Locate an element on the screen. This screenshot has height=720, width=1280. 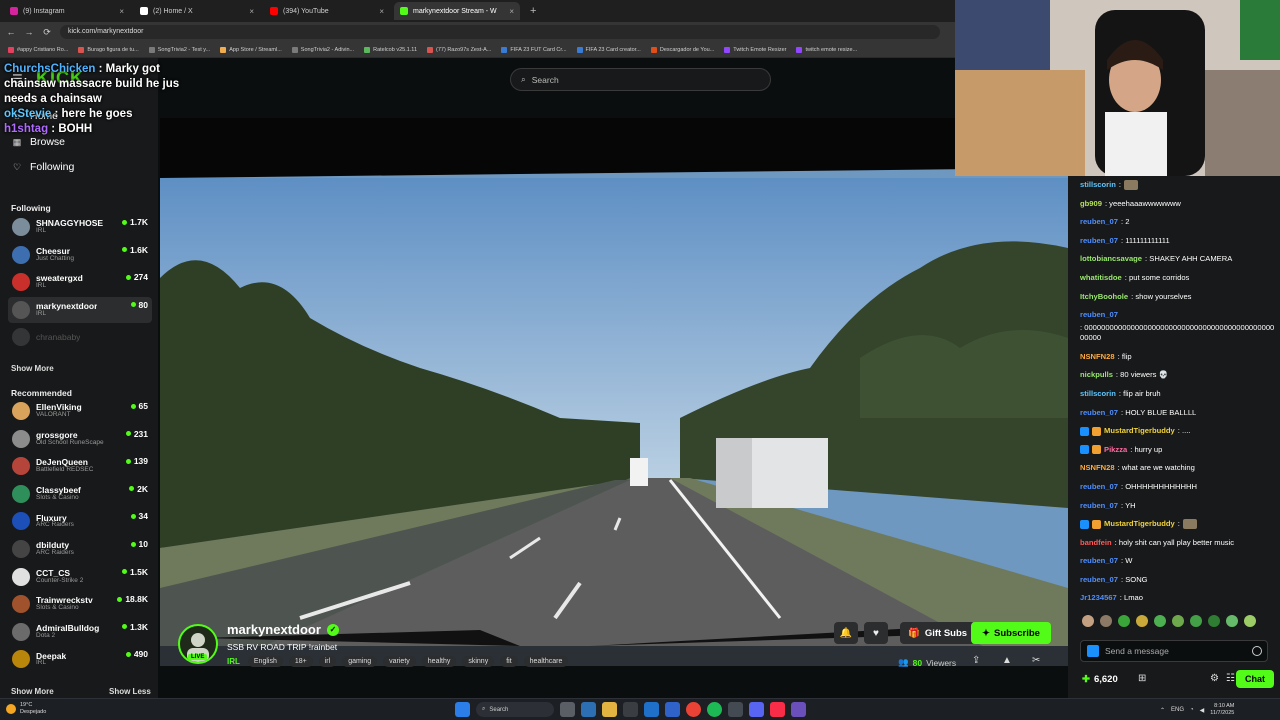
windows-start-icon is located at coordinates (462, 709).